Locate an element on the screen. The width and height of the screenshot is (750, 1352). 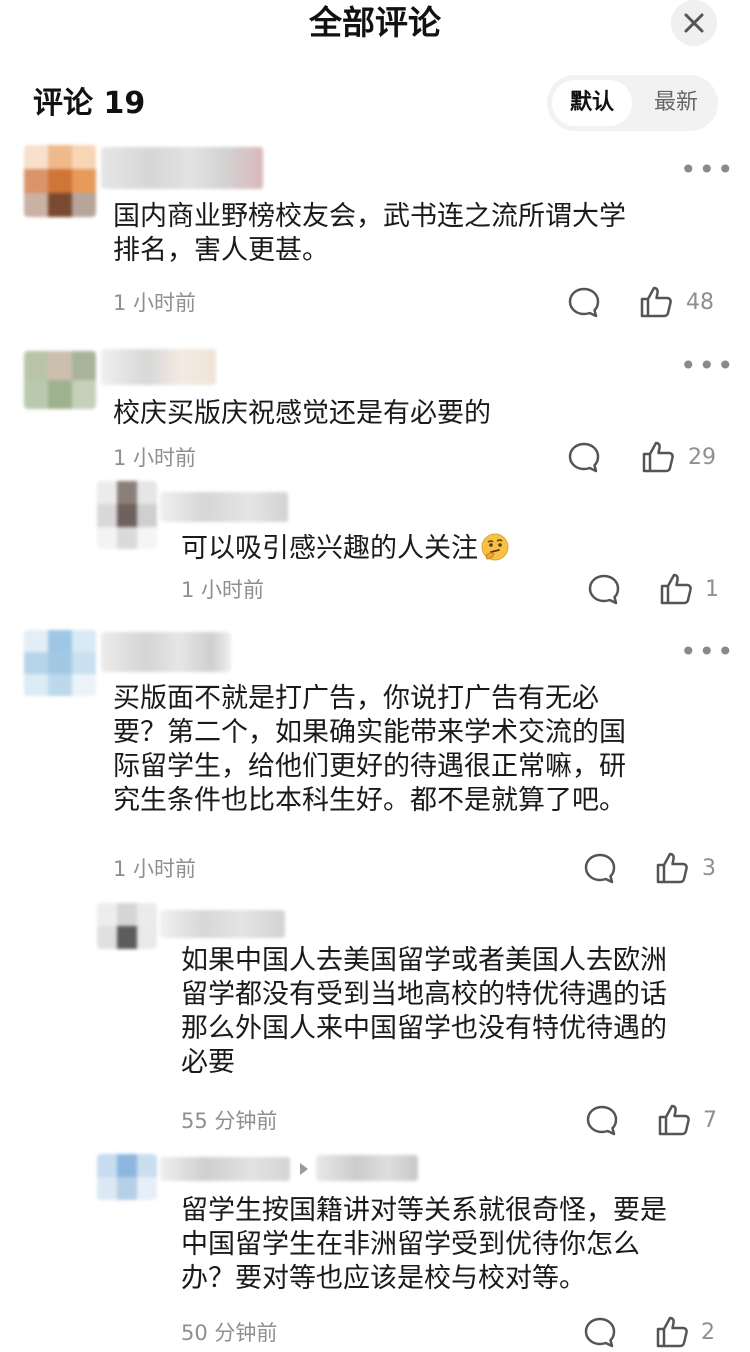
comment-count: 评论 19 is located at coordinates (89, 103).